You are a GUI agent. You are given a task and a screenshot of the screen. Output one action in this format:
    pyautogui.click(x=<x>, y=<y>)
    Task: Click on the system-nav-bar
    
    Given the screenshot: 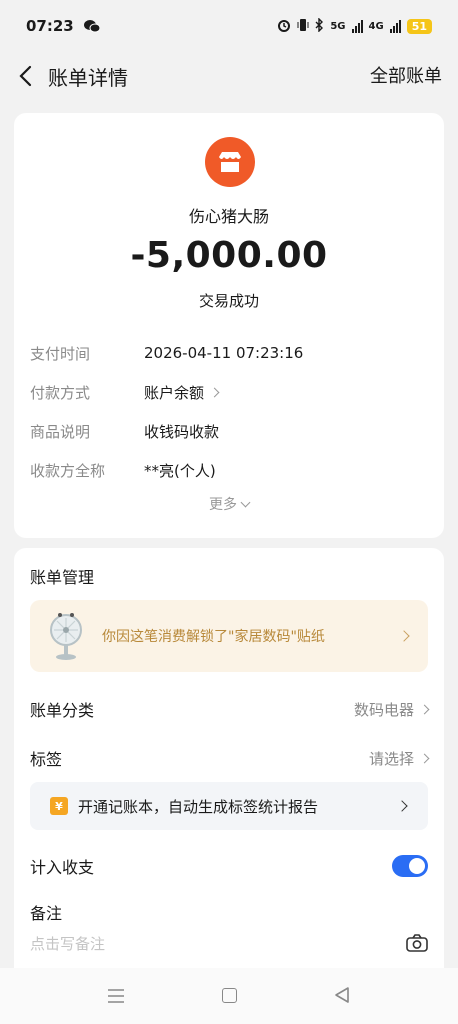 What is the action you would take?
    pyautogui.click(x=229, y=996)
    